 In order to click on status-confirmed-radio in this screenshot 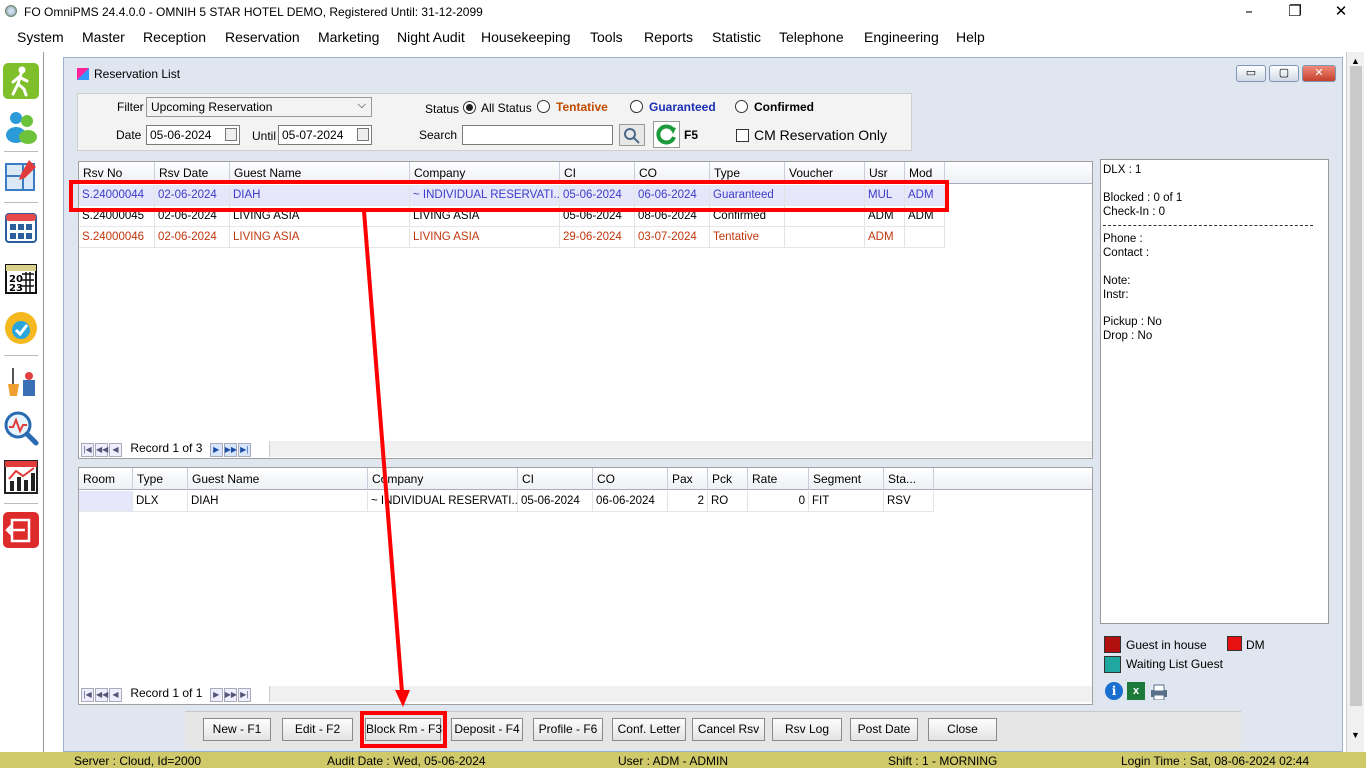, I will do `click(741, 106)`.